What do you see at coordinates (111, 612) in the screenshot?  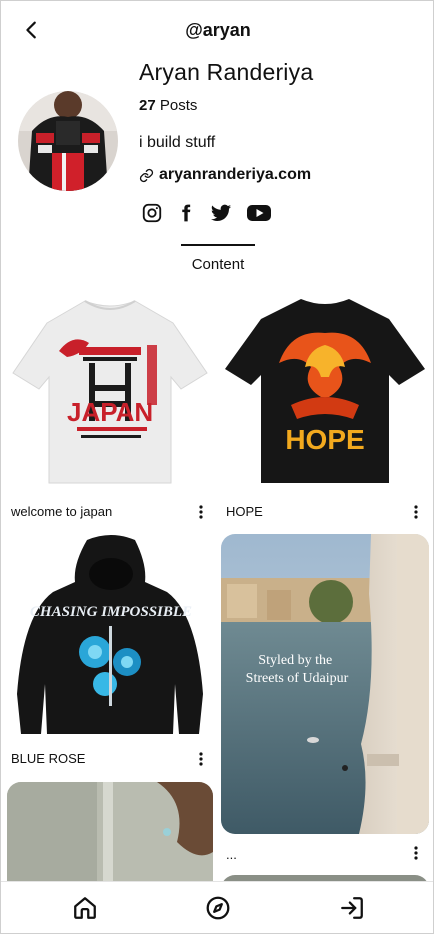 I see `hoodie-print-text: CHASING IMPOSSIBLE` at bounding box center [111, 612].